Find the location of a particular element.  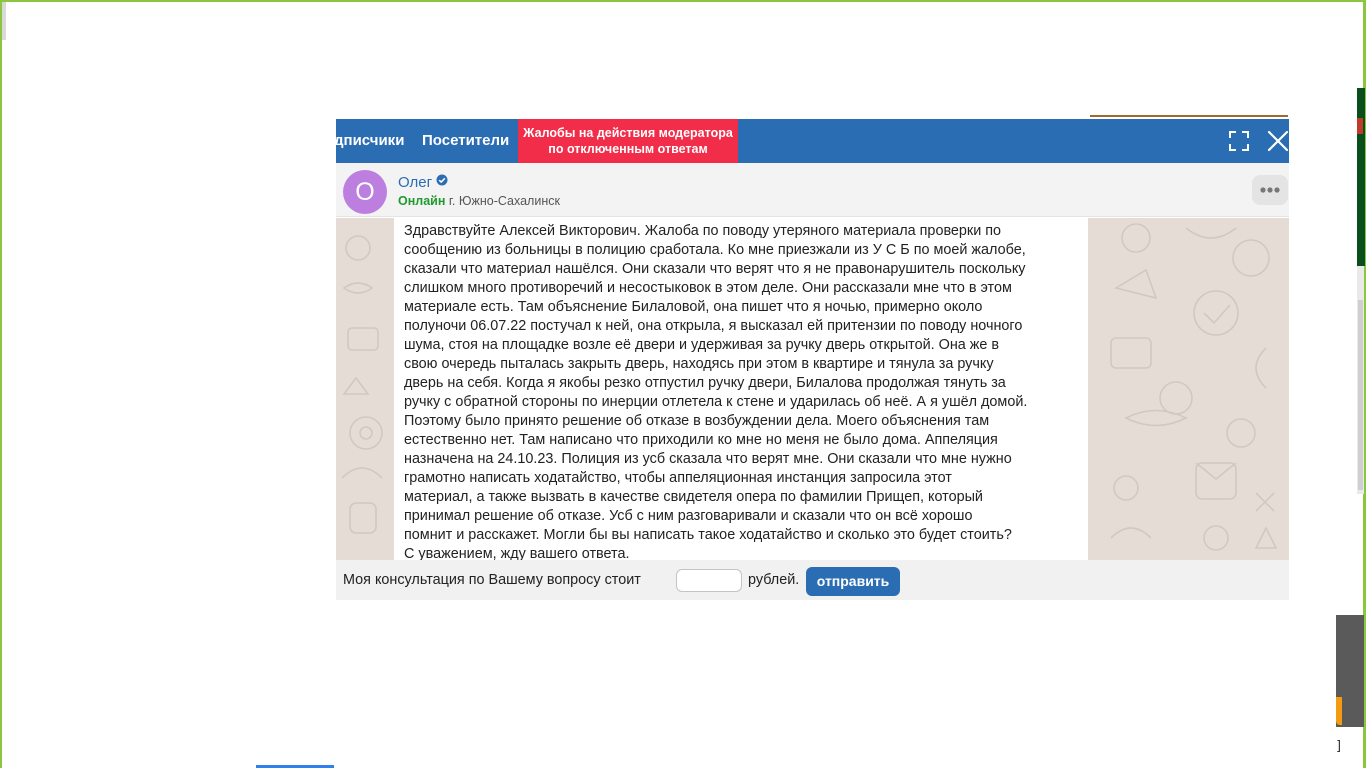

close-icon is located at coordinates (1278, 141).